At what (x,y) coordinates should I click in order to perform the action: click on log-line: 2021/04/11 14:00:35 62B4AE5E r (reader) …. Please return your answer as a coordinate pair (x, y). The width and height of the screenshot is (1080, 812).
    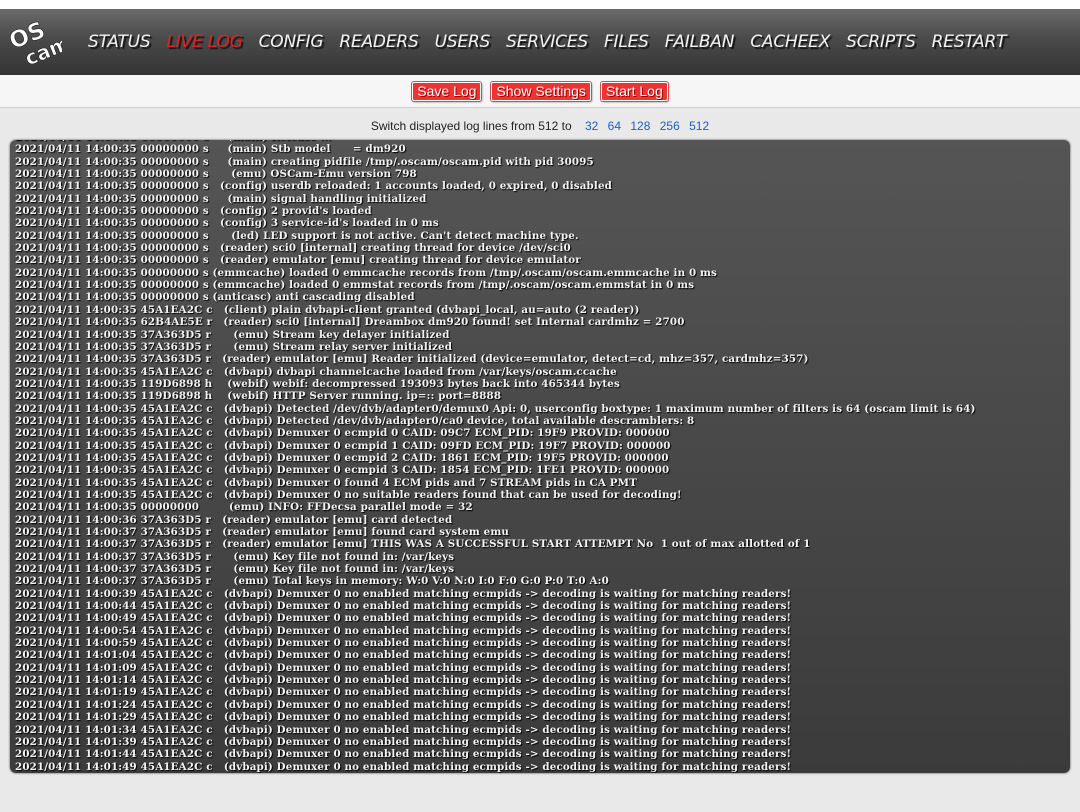
    Looking at the image, I should click on (350, 322).